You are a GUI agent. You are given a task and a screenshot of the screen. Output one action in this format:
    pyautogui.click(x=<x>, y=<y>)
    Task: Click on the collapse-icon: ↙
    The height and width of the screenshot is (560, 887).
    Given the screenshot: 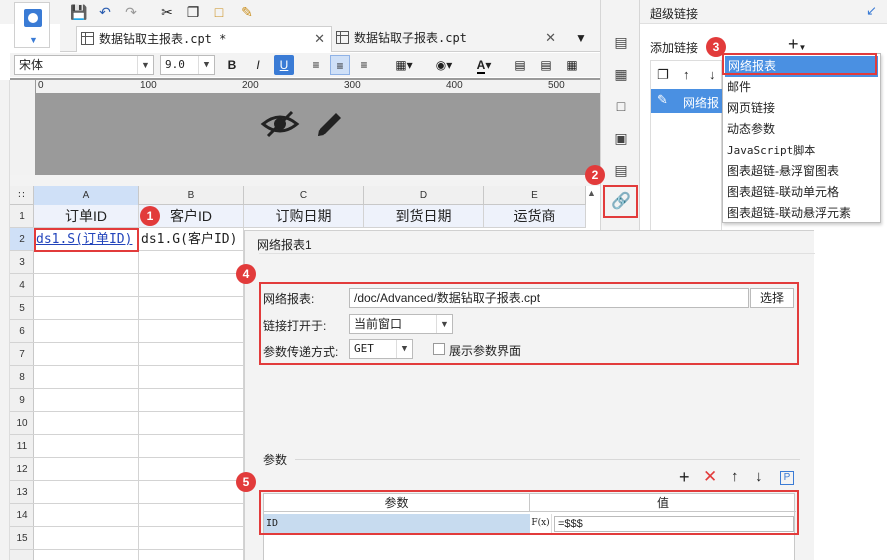 What is the action you would take?
    pyautogui.click(x=871, y=11)
    